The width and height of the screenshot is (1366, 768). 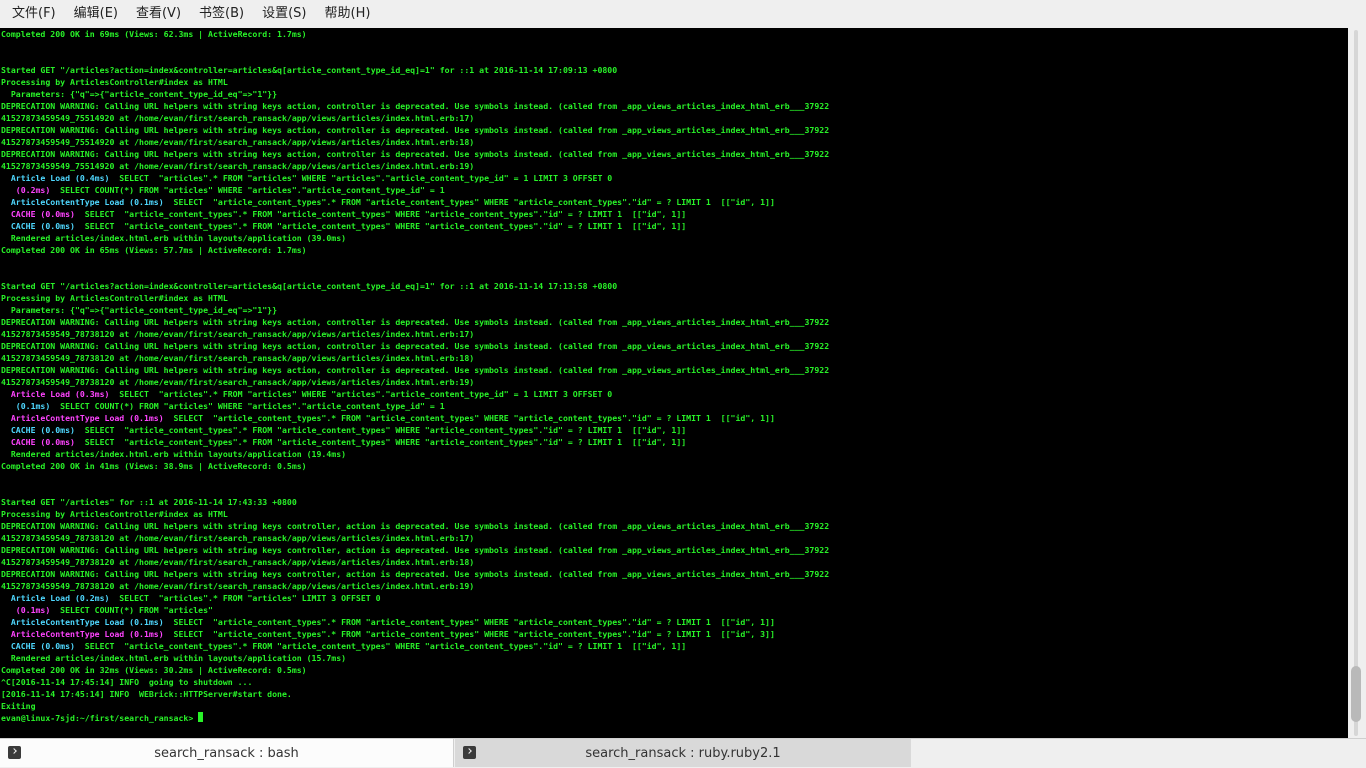 I want to click on menu-view: 查看(V), so click(x=158, y=14).